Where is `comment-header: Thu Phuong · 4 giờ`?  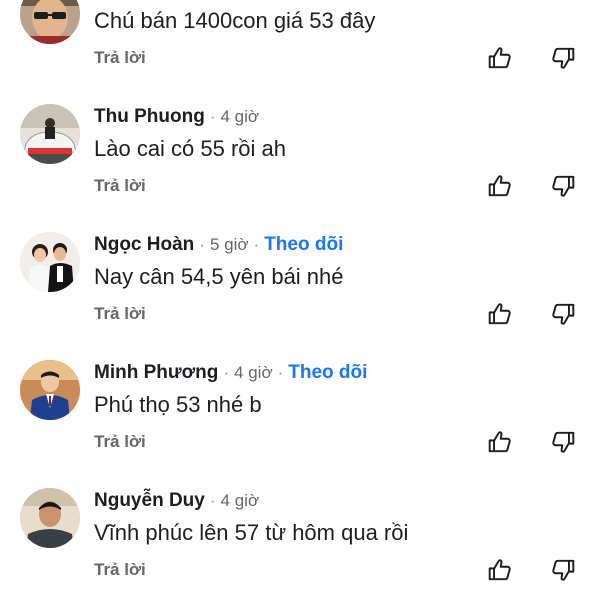 comment-header: Thu Phuong · 4 giờ is located at coordinates (176, 117).